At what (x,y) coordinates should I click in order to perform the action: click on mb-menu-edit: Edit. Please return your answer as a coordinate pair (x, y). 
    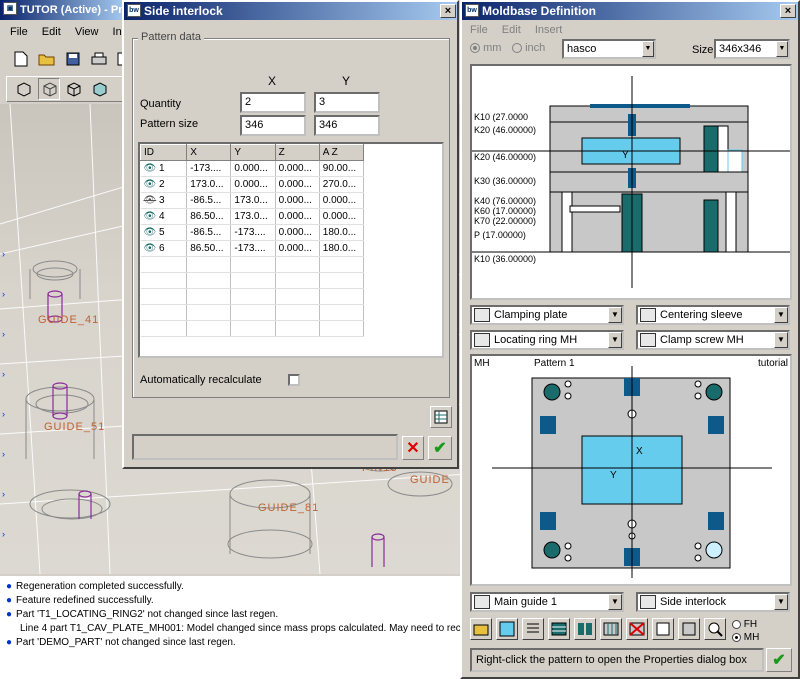
    Looking at the image, I should click on (511, 30).